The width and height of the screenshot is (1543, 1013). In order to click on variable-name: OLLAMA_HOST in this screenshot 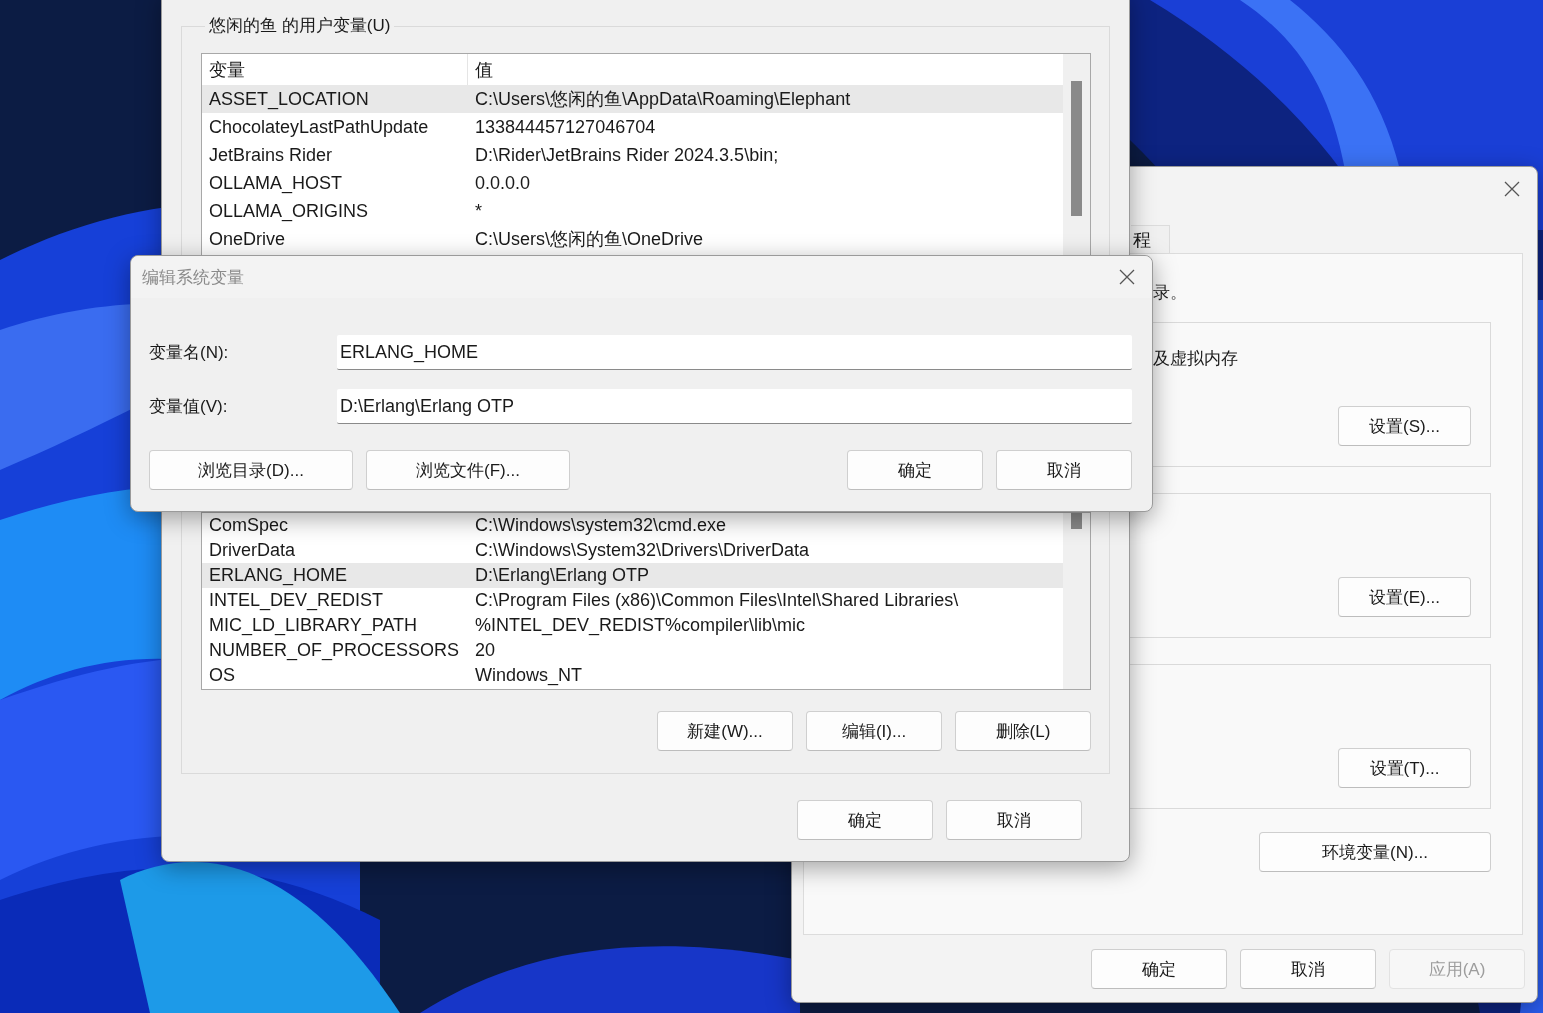, I will do `click(276, 183)`.